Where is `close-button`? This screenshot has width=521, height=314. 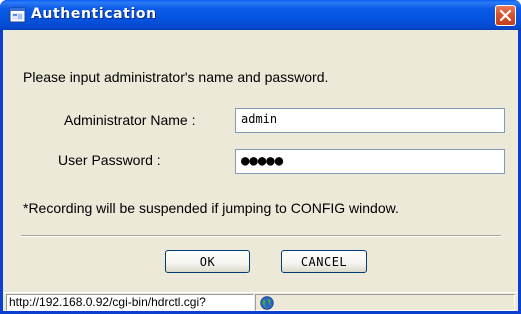
close-button is located at coordinates (505, 15).